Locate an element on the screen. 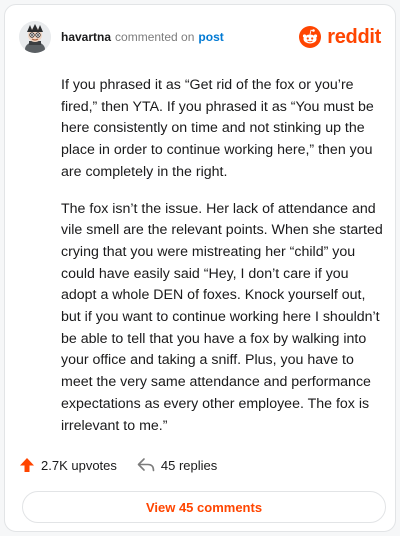 This screenshot has height=536, width=400. reply-count: 45 replies is located at coordinates (189, 465).